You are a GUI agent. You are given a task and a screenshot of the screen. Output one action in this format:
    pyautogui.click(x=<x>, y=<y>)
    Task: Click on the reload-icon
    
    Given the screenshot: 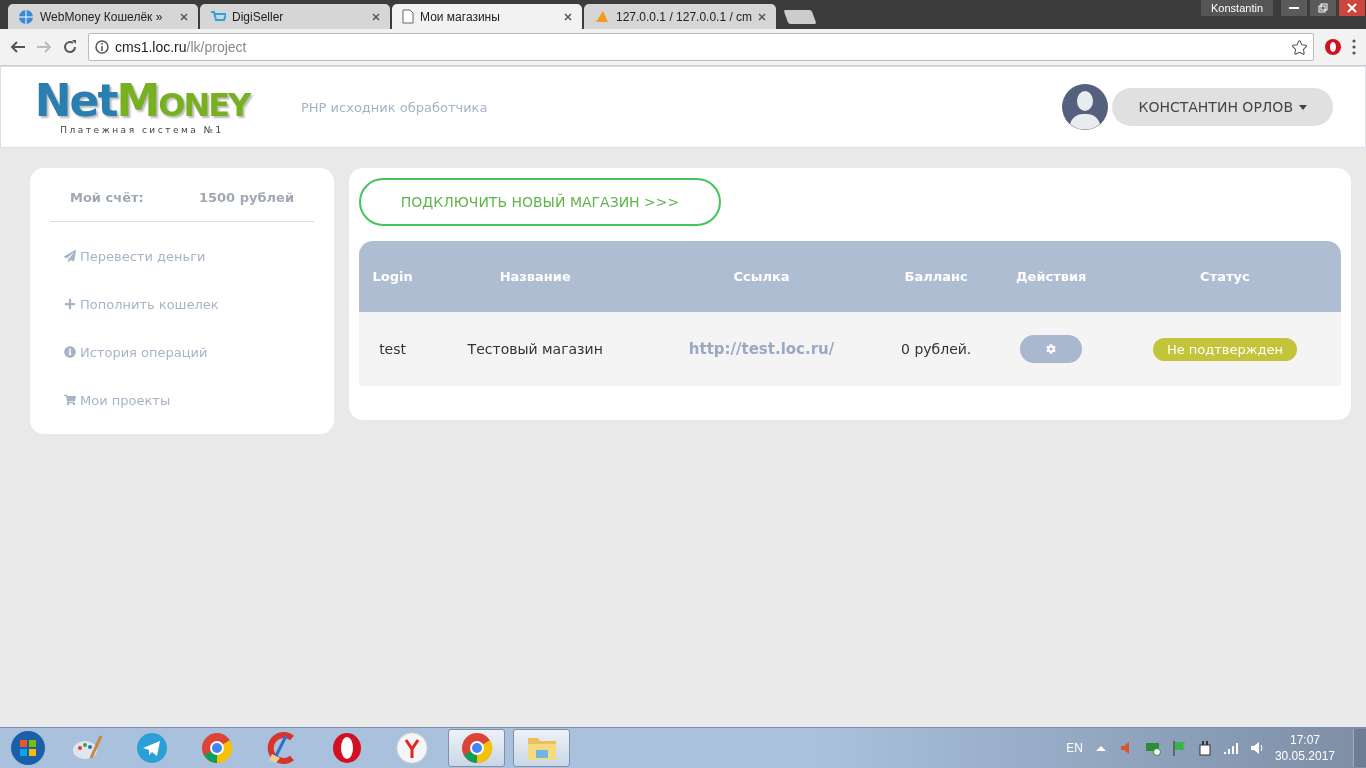 What is the action you would take?
    pyautogui.click(x=70, y=47)
    